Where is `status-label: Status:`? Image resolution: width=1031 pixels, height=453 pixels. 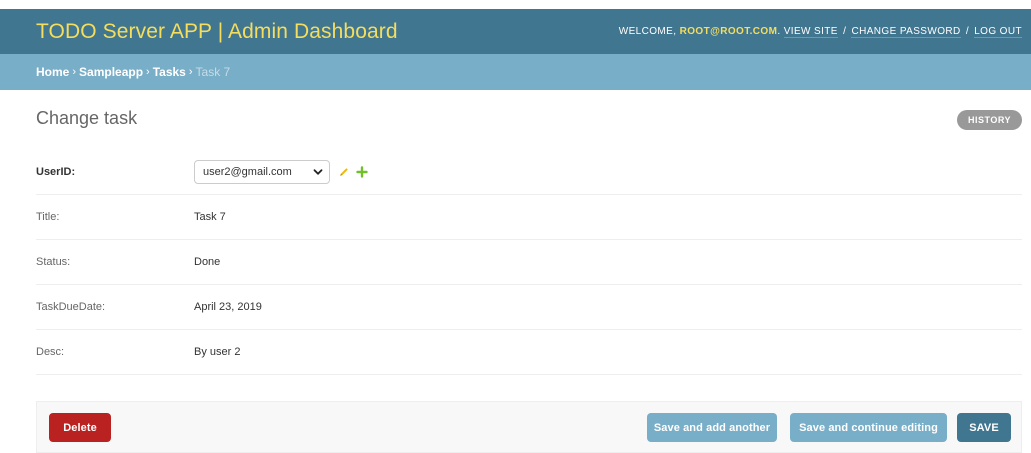
status-label: Status: is located at coordinates (53, 262).